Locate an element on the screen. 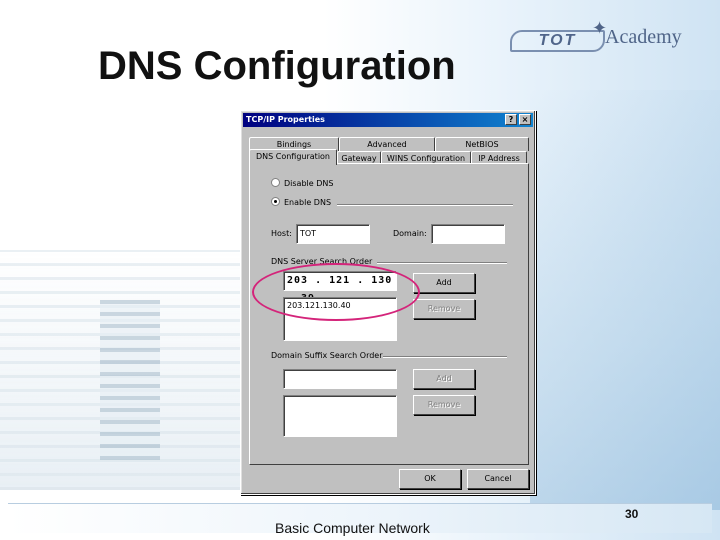  cancel-button: Cancel is located at coordinates (498, 479).